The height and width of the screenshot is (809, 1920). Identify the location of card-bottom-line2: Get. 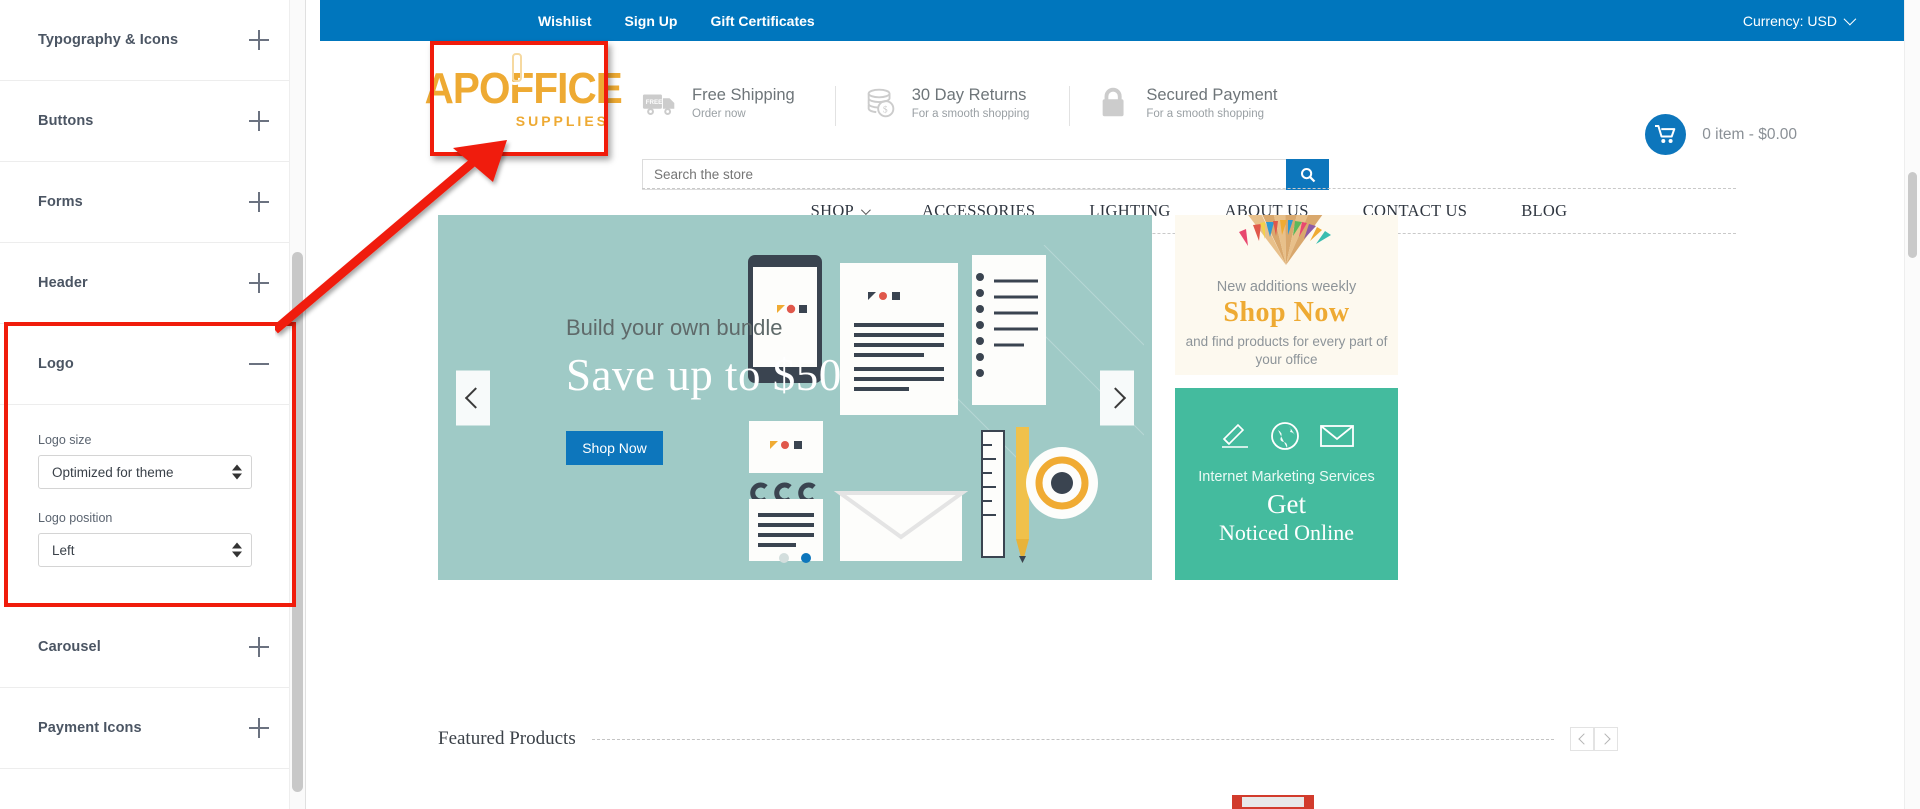
(1286, 504).